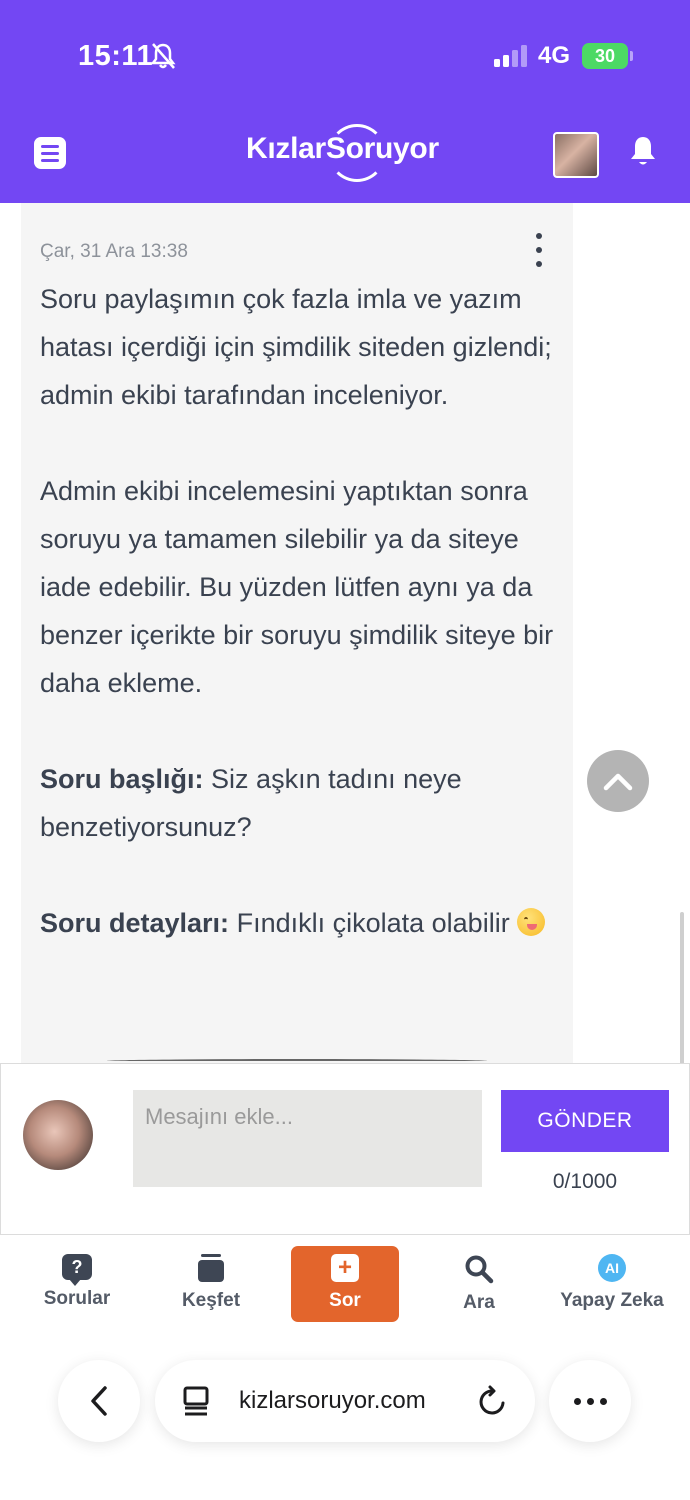  I want to click on more-menu-button, so click(590, 1401).